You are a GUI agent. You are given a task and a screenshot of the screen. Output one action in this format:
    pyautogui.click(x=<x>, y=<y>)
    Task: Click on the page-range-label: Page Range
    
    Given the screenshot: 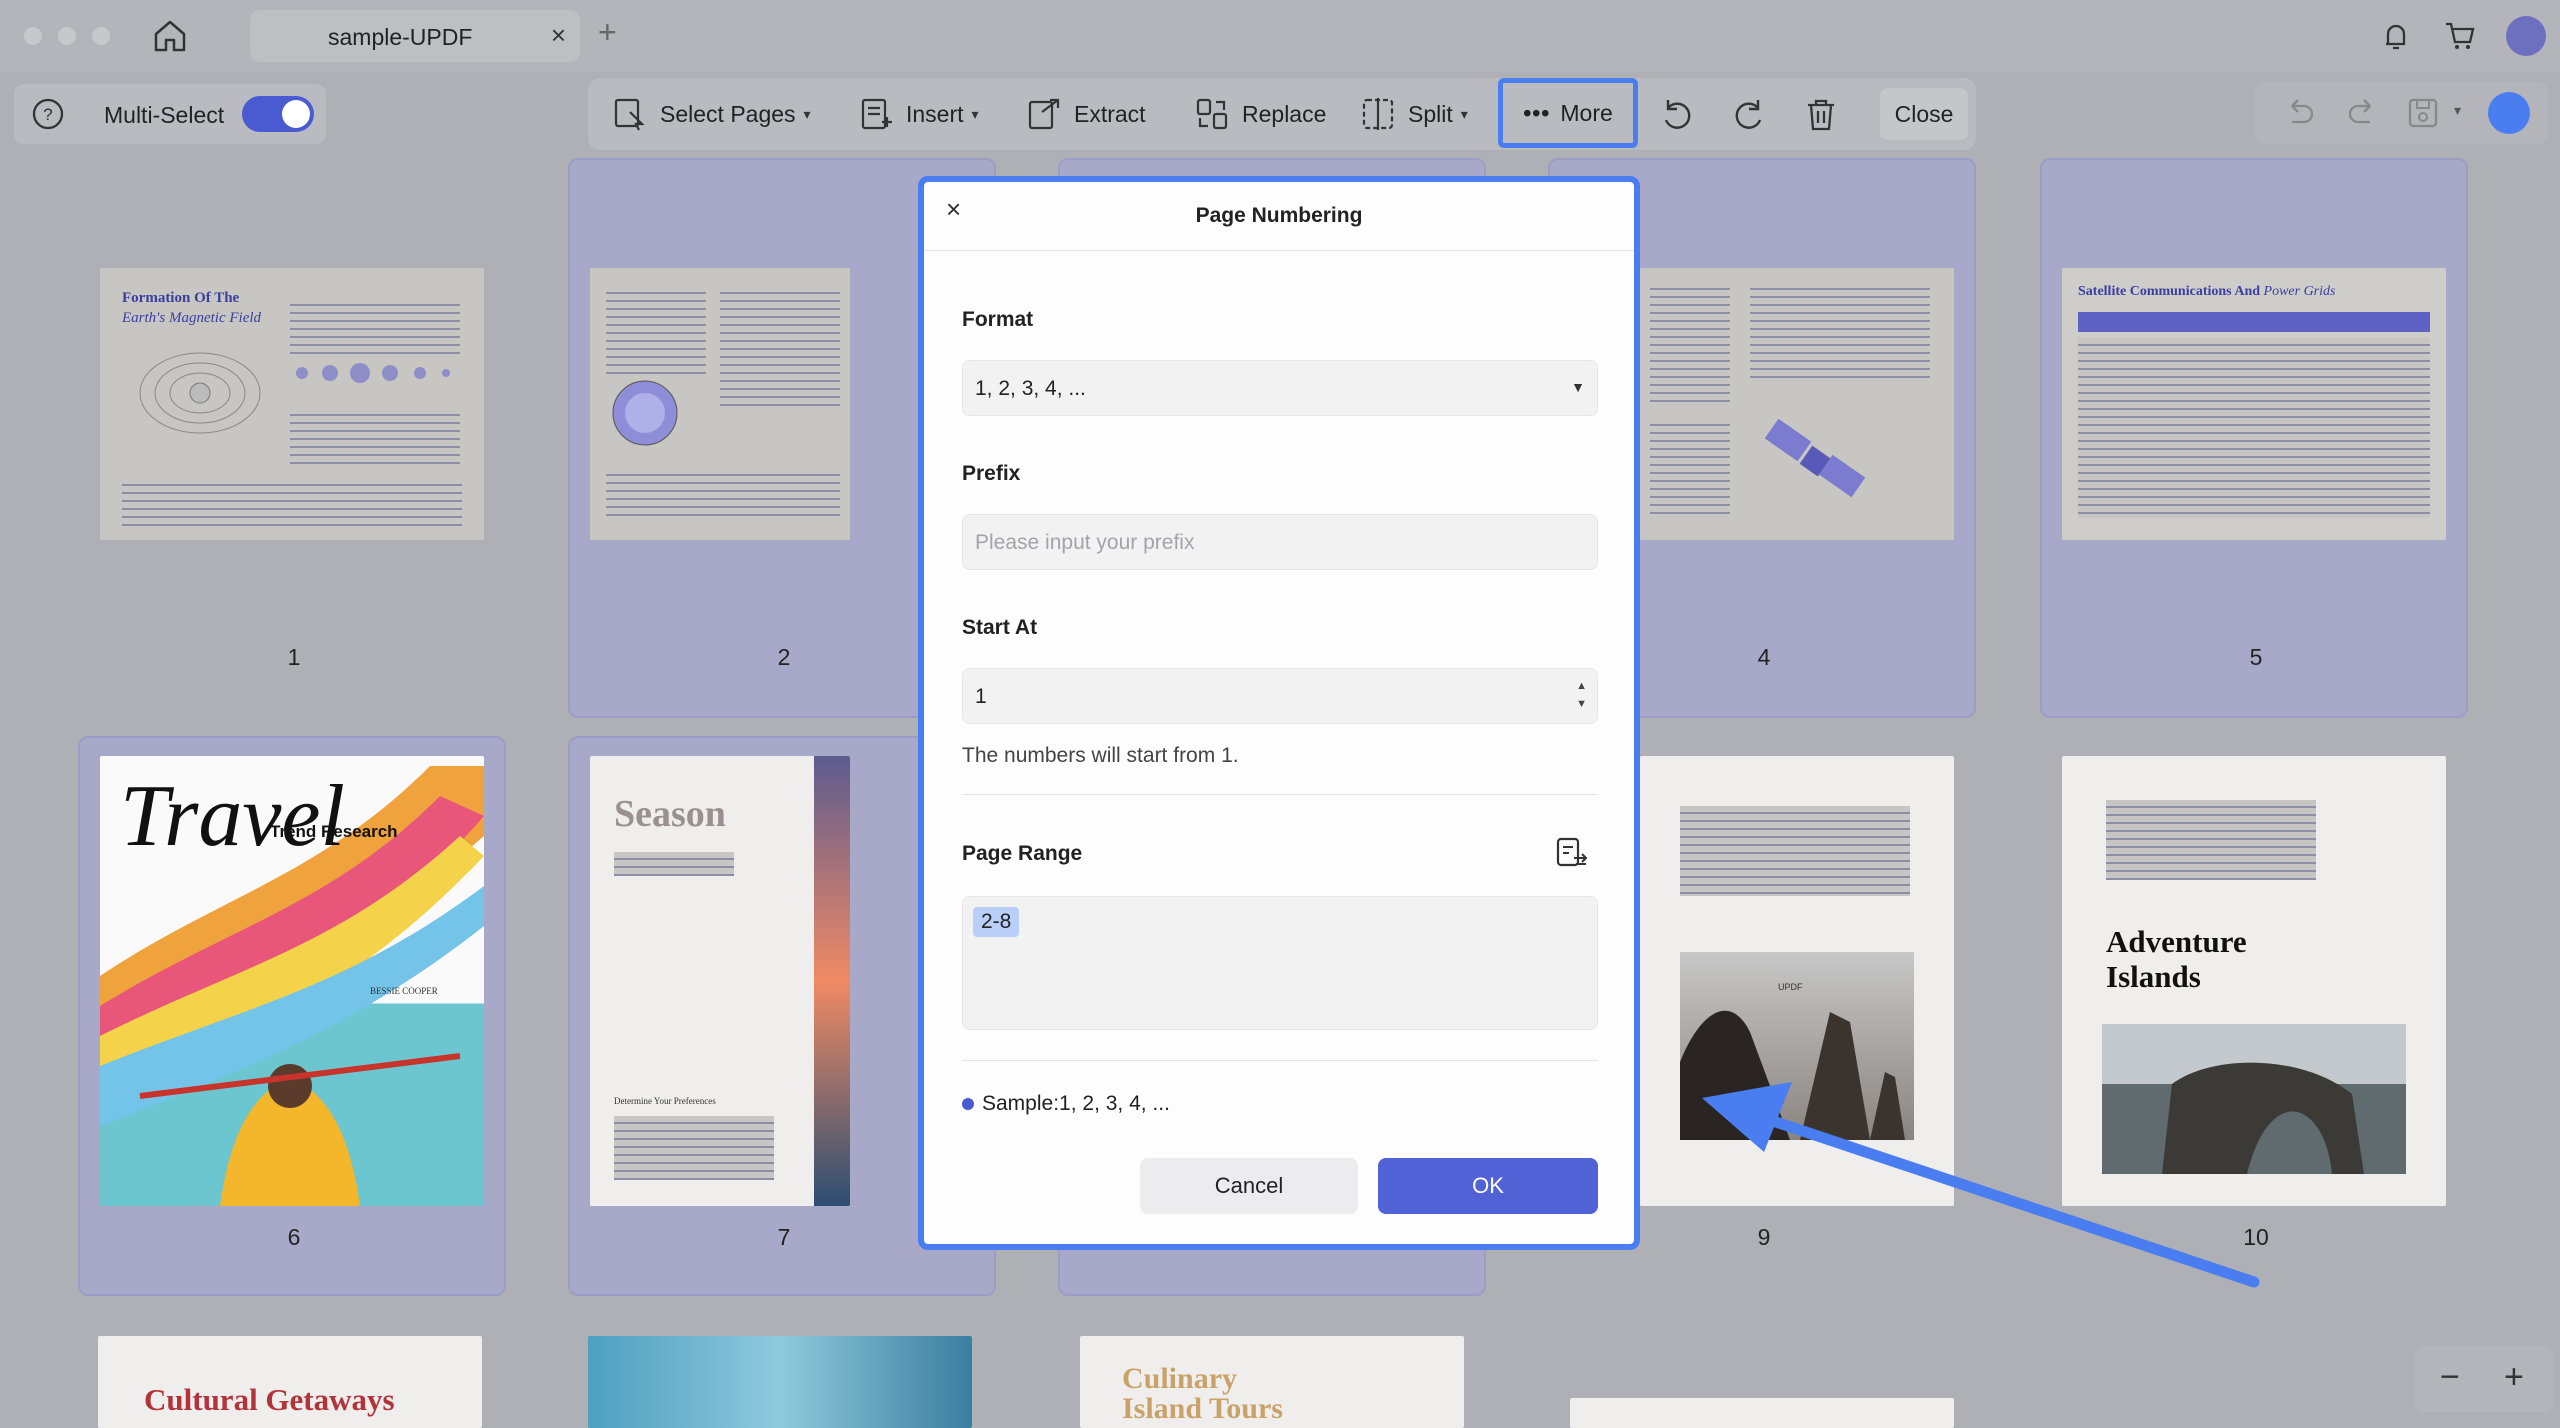 What is the action you would take?
    pyautogui.click(x=1022, y=853)
    